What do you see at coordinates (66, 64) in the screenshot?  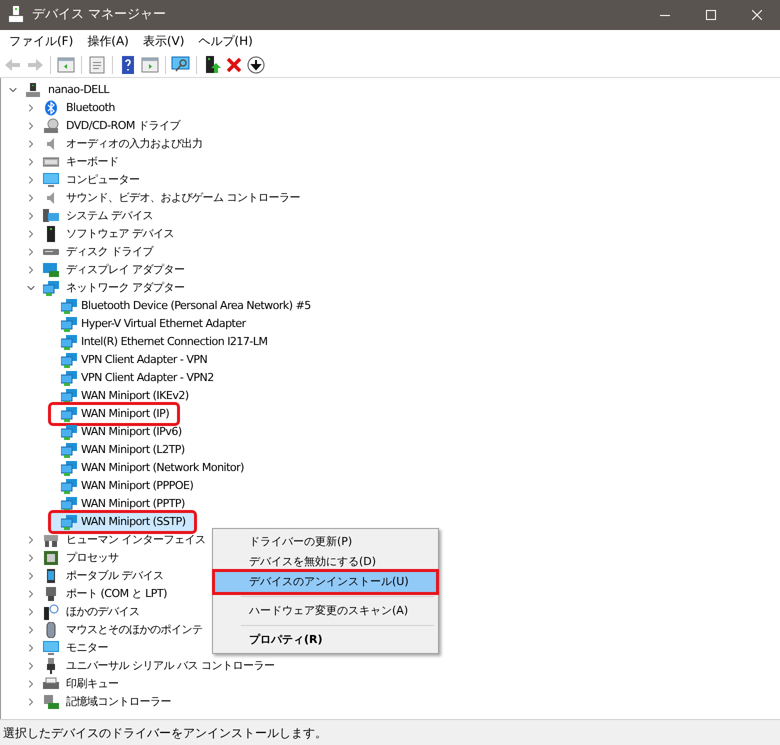 I see `console-tree-icon` at bounding box center [66, 64].